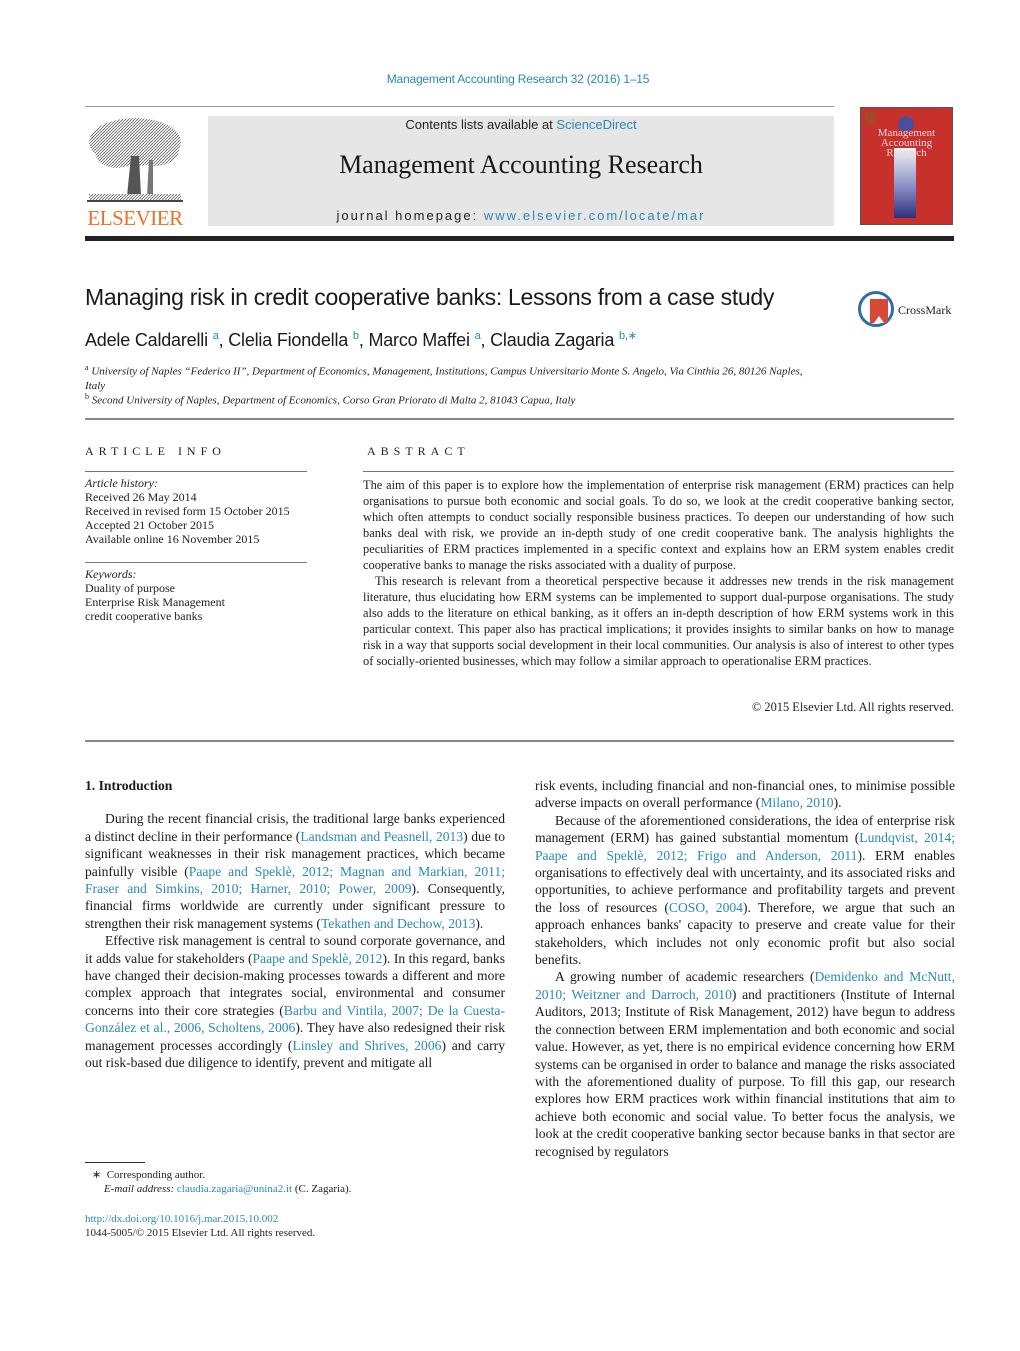 This screenshot has width=1020, height=1351. What do you see at coordinates (519, 741) in the screenshot?
I see `body-rule` at bounding box center [519, 741].